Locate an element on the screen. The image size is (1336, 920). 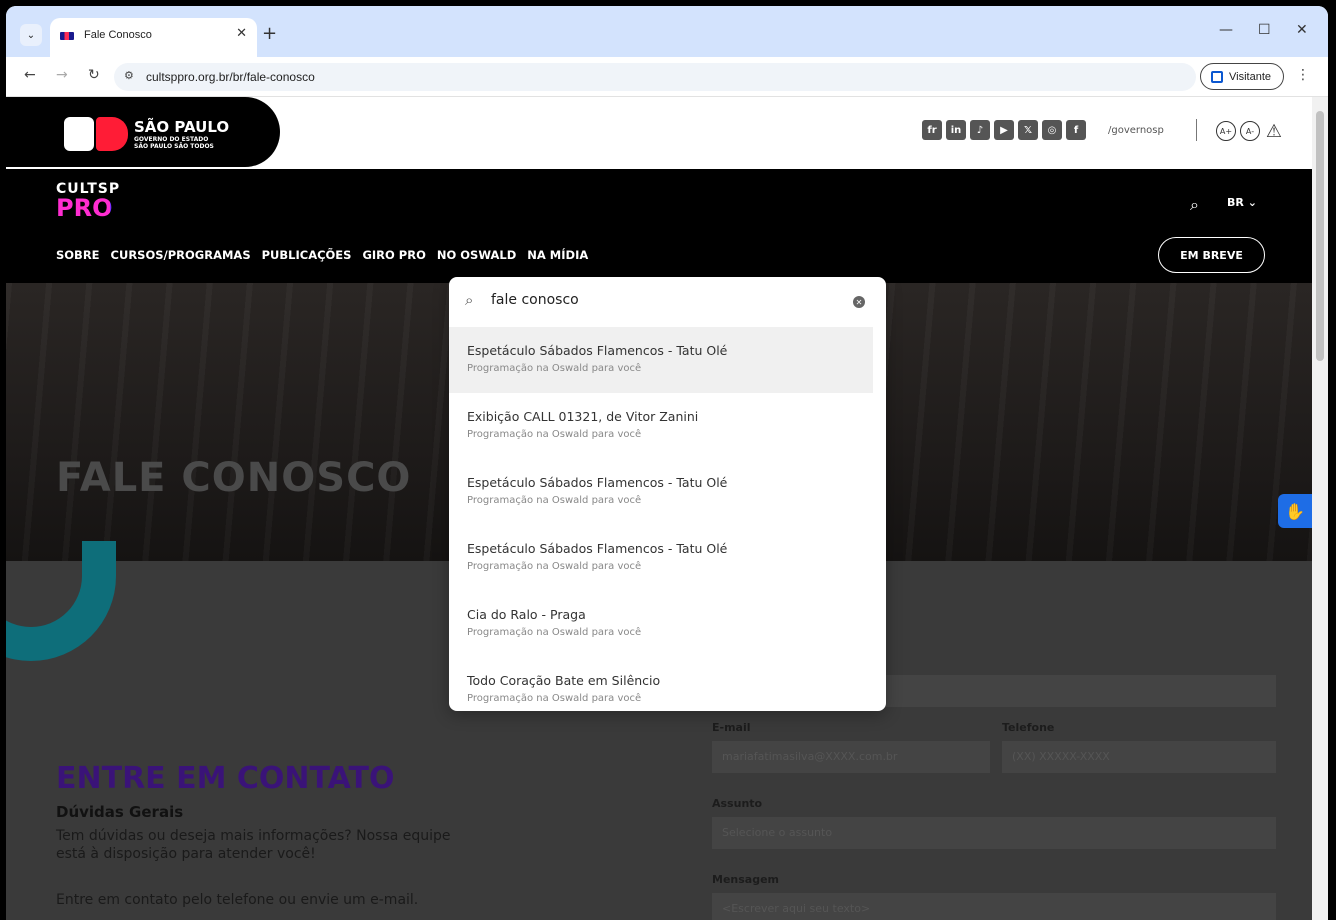
maximize-icon: ☐ is located at coordinates (1264, 30).